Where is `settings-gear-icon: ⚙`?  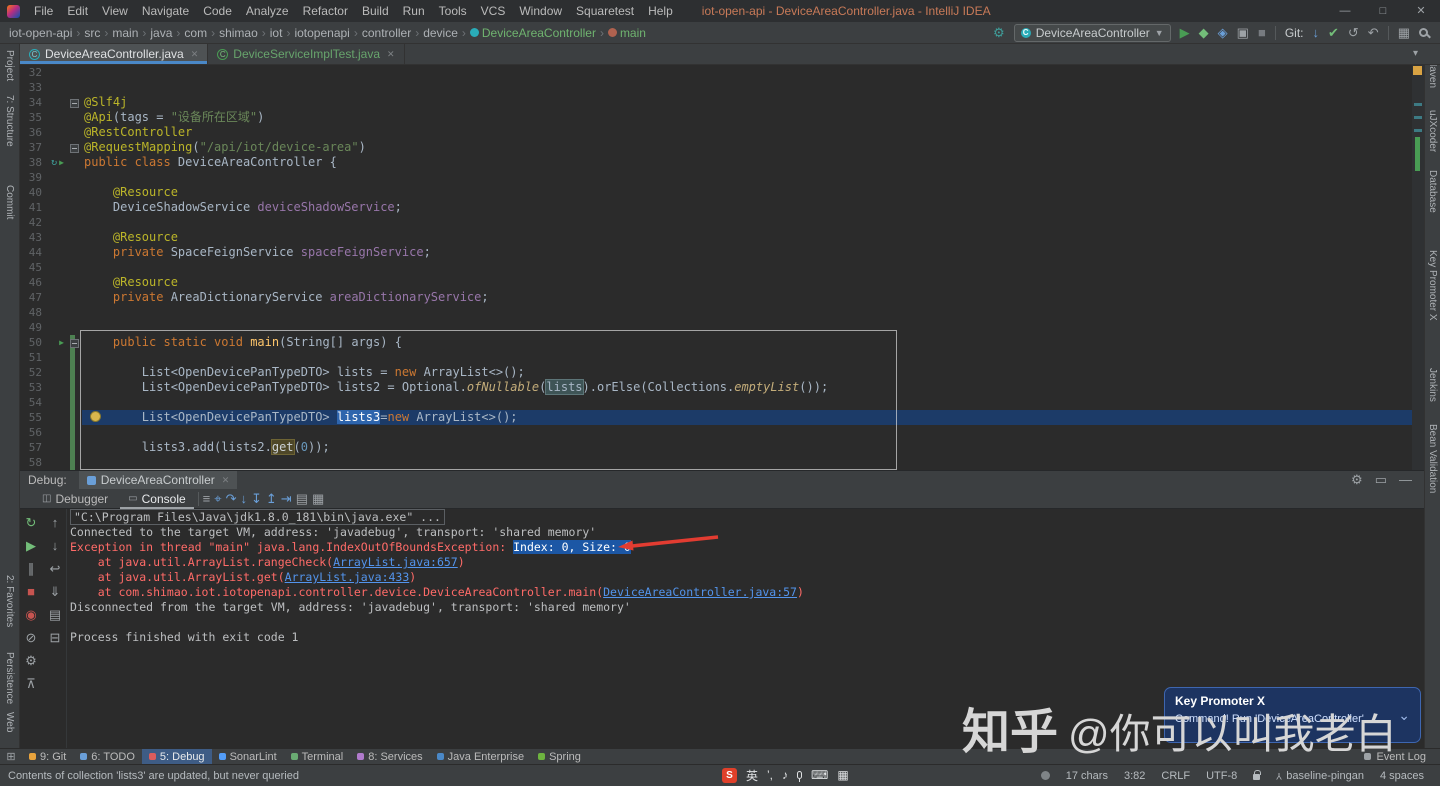 settings-gear-icon: ⚙ is located at coordinates (1357, 480).